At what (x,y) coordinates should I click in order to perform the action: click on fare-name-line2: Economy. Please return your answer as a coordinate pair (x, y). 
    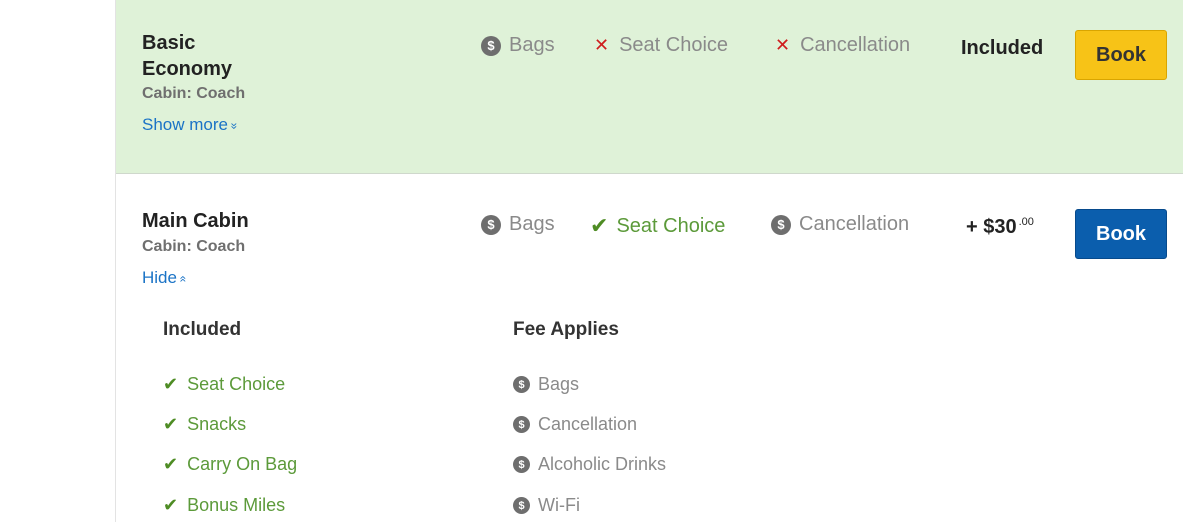
    Looking at the image, I should click on (187, 69).